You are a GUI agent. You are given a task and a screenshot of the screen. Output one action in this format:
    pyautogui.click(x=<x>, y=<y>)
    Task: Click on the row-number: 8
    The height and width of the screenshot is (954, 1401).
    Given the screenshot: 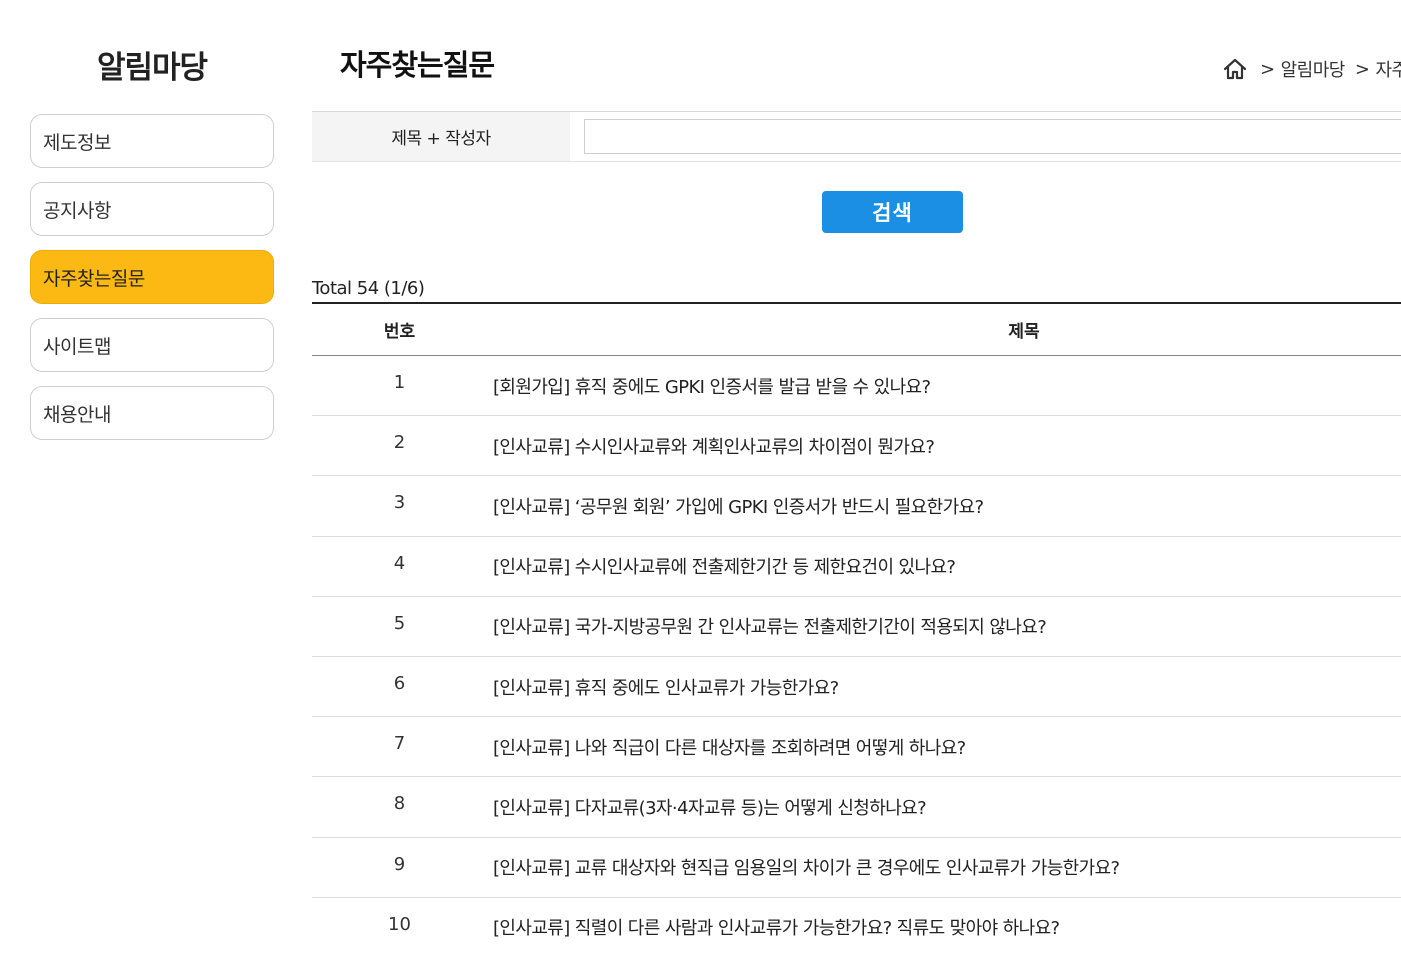 What is the action you would take?
    pyautogui.click(x=399, y=804)
    